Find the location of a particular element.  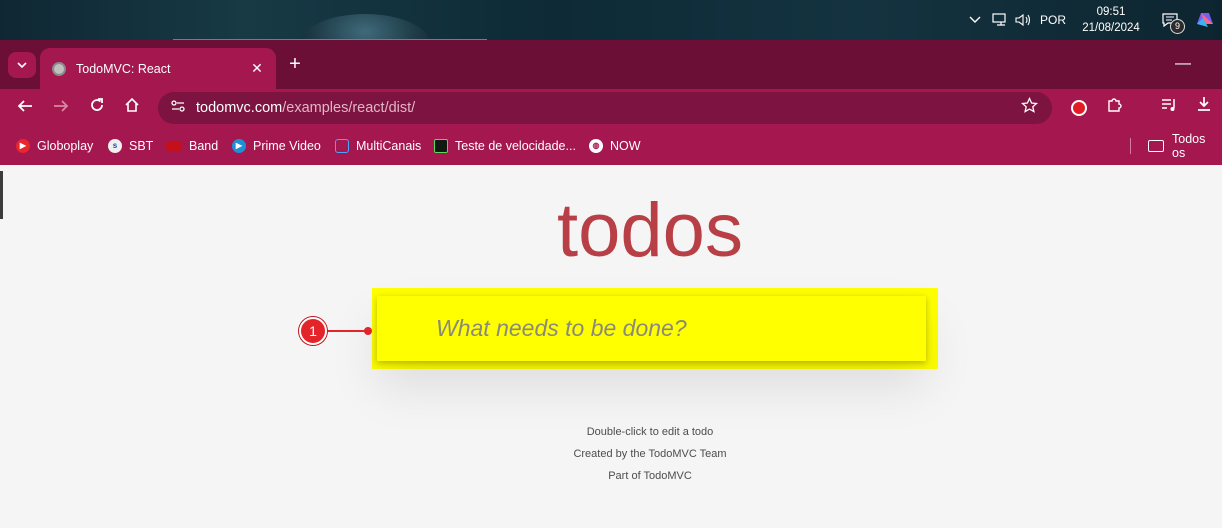

chevron-down-icon is located at coordinates (22, 64).